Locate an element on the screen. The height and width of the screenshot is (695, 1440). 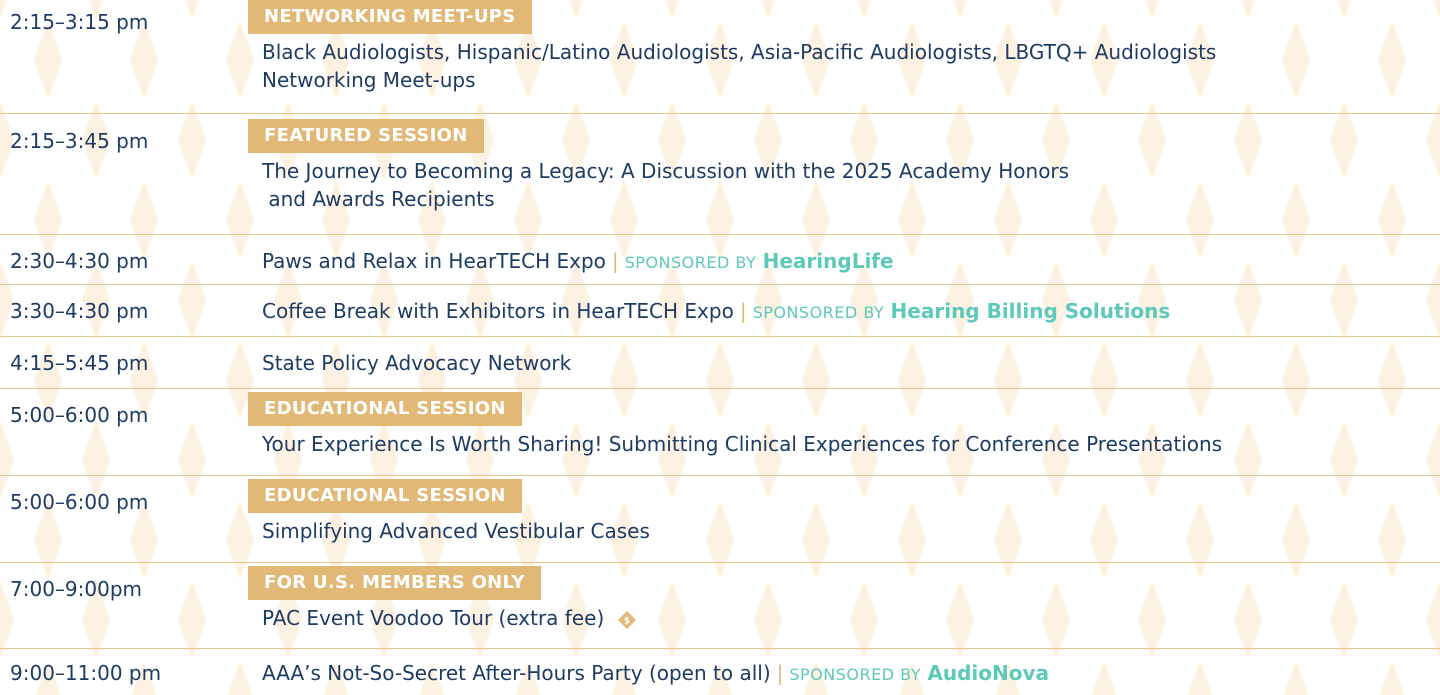
session-time: 4:15–5:45 pm is located at coordinates (79, 363).